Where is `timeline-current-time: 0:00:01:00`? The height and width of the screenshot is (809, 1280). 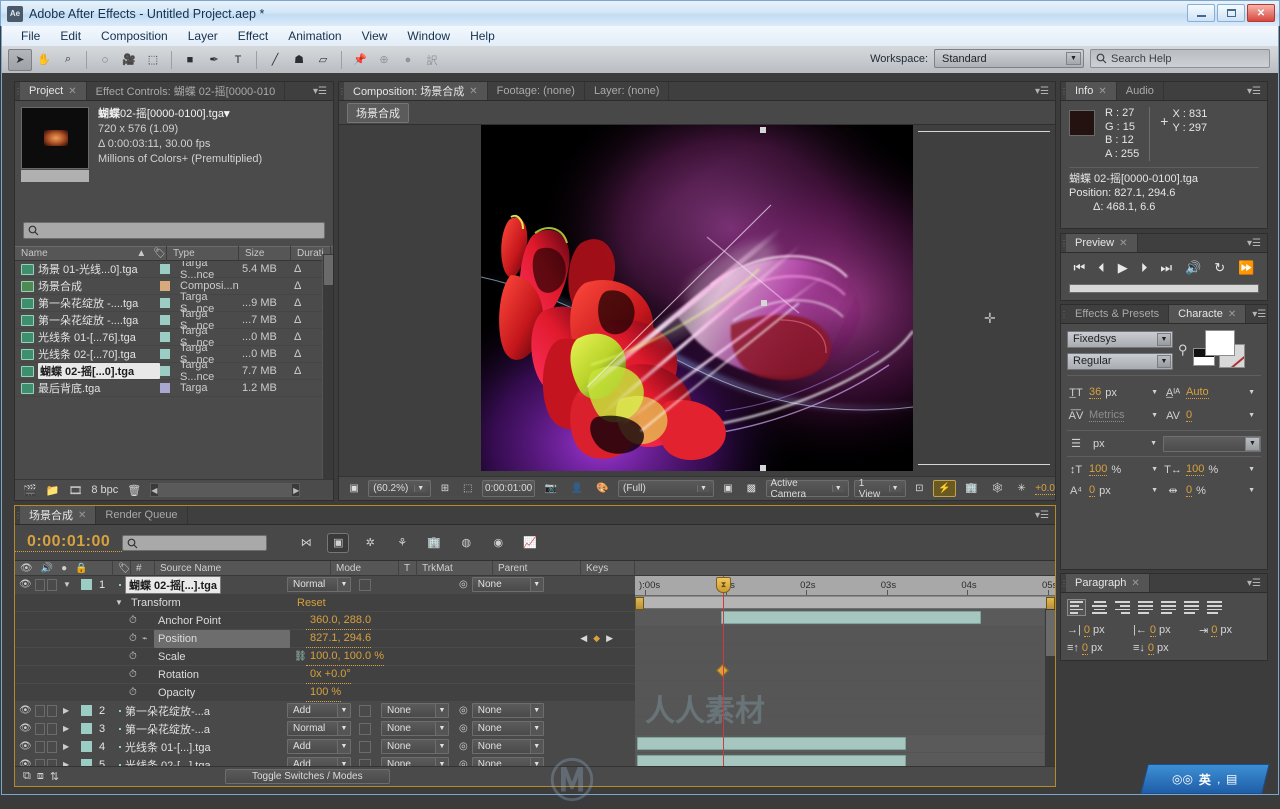 timeline-current-time: 0:00:01:00 is located at coordinates (69, 542).